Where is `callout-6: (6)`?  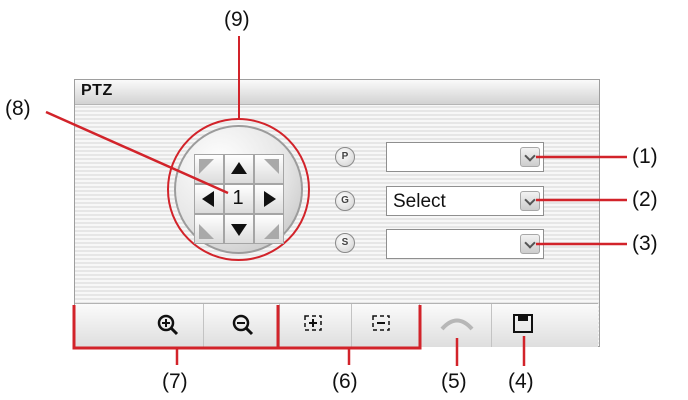
callout-6: (6) is located at coordinates (345, 381).